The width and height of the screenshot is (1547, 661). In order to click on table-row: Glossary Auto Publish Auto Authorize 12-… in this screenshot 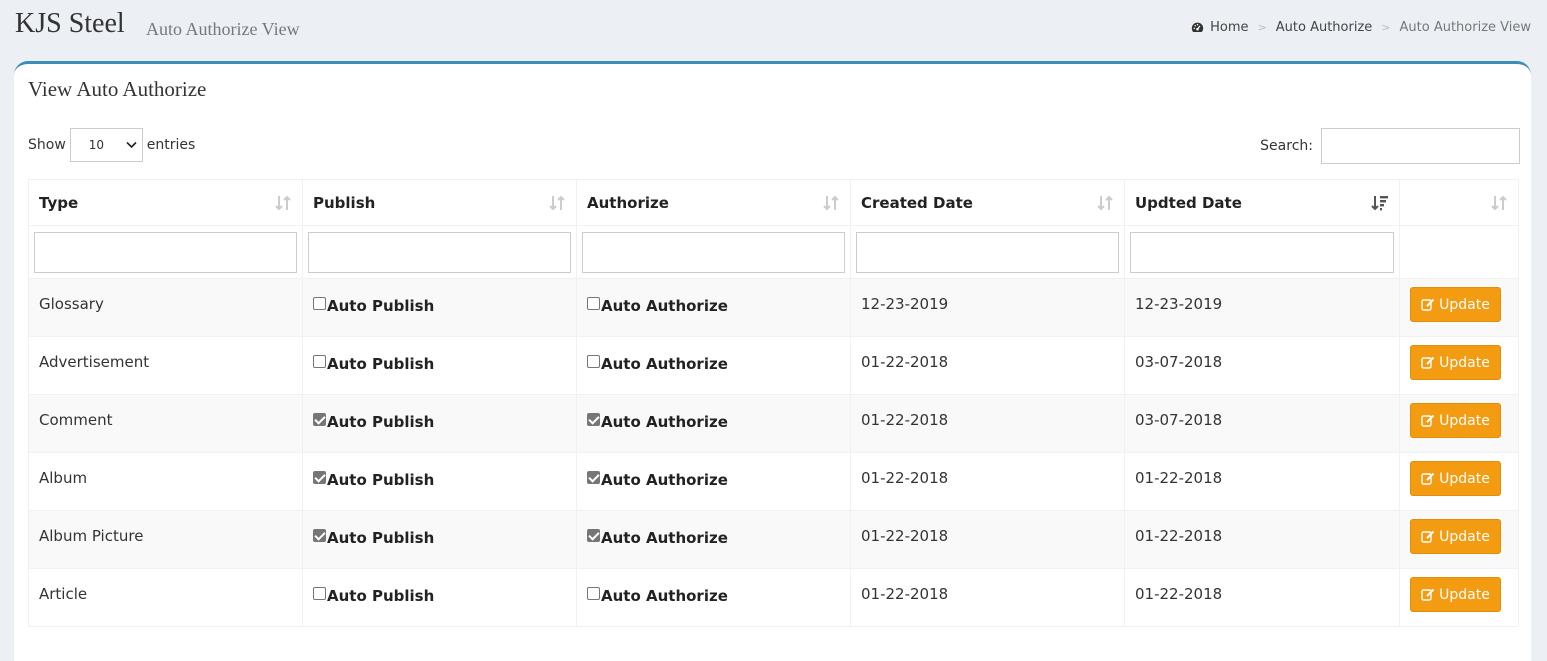, I will do `click(773, 307)`.